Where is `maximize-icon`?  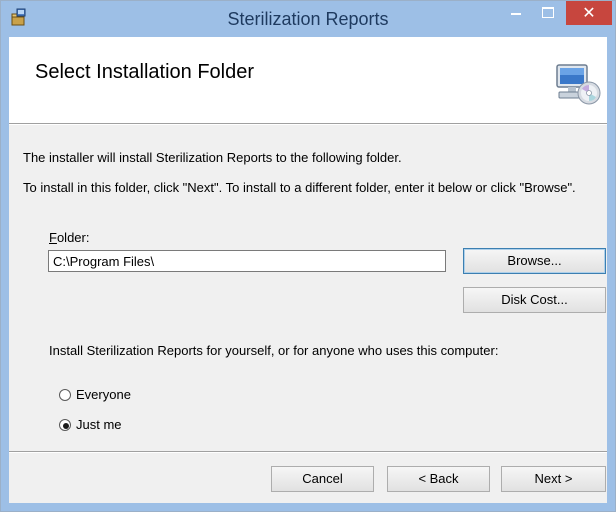
maximize-icon is located at coordinates (548, 12).